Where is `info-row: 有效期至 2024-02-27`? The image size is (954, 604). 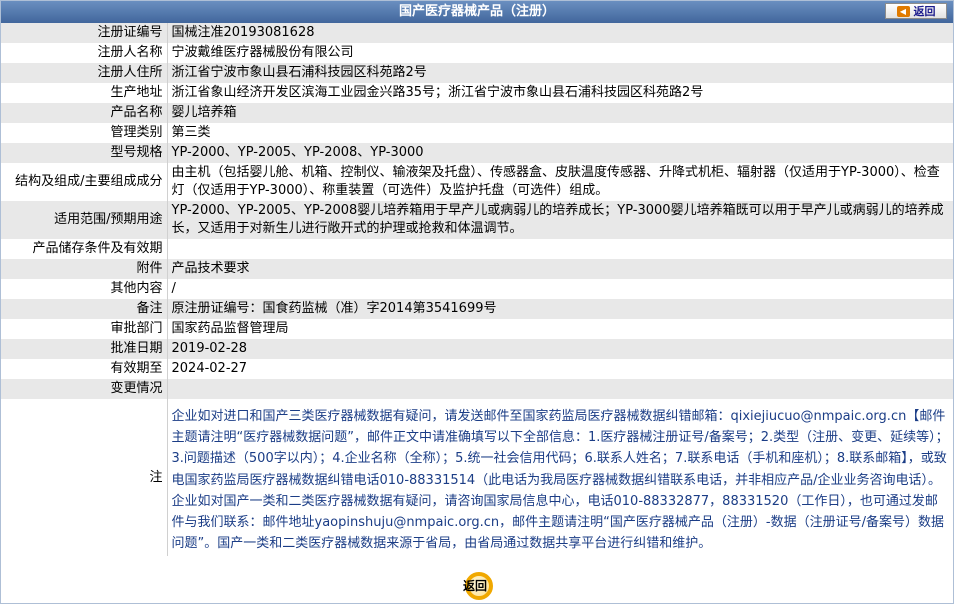
info-row: 有效期至 2024-02-27 is located at coordinates (477, 369).